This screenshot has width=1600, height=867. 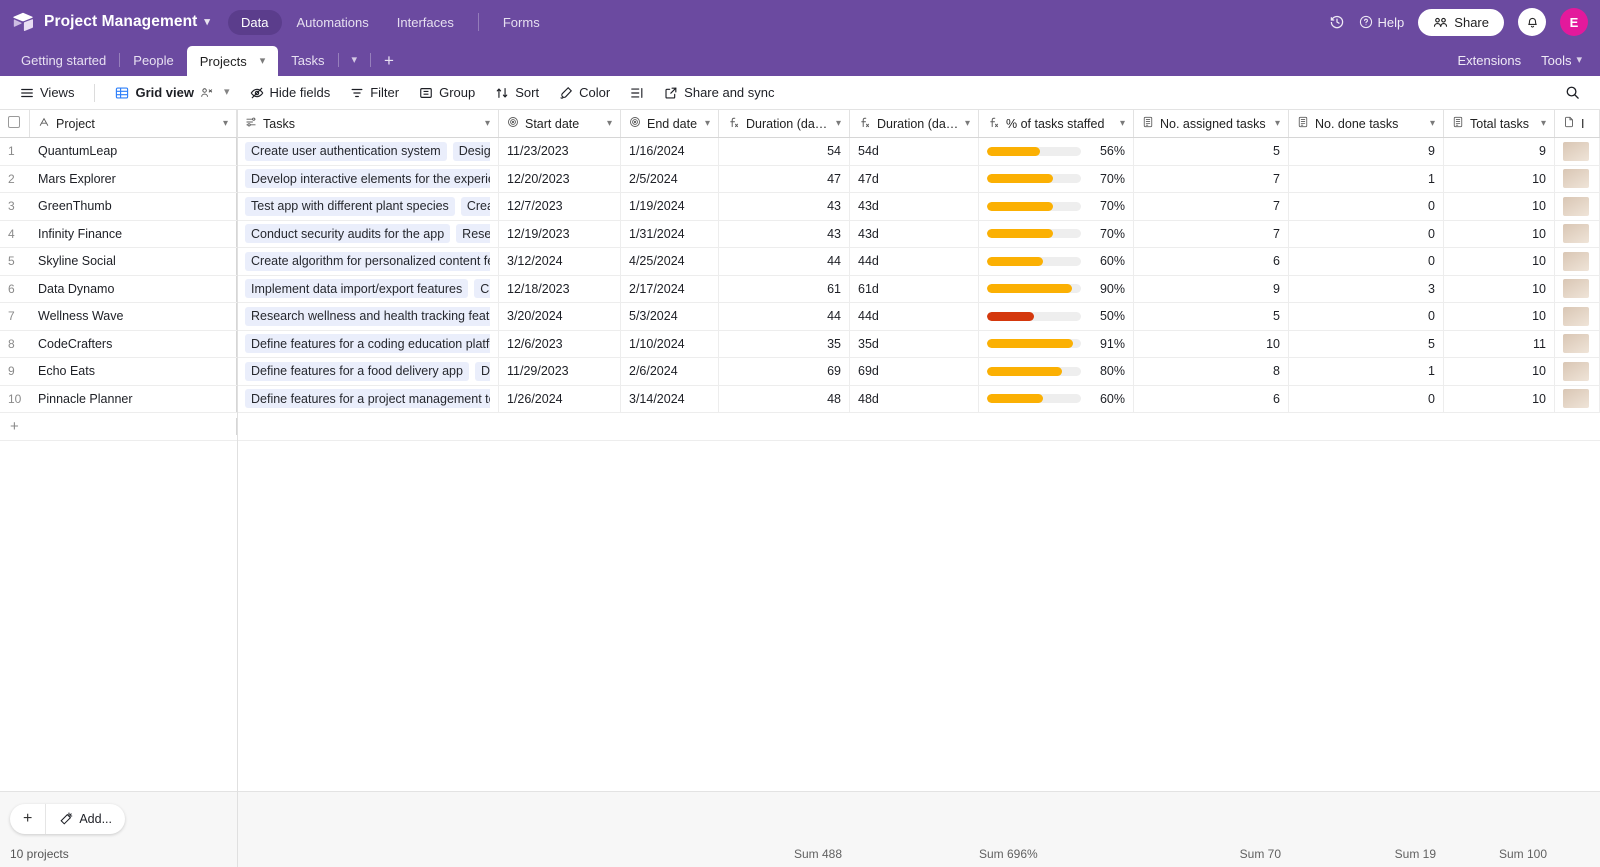 What do you see at coordinates (1532, 22) in the screenshot?
I see `notifications-button` at bounding box center [1532, 22].